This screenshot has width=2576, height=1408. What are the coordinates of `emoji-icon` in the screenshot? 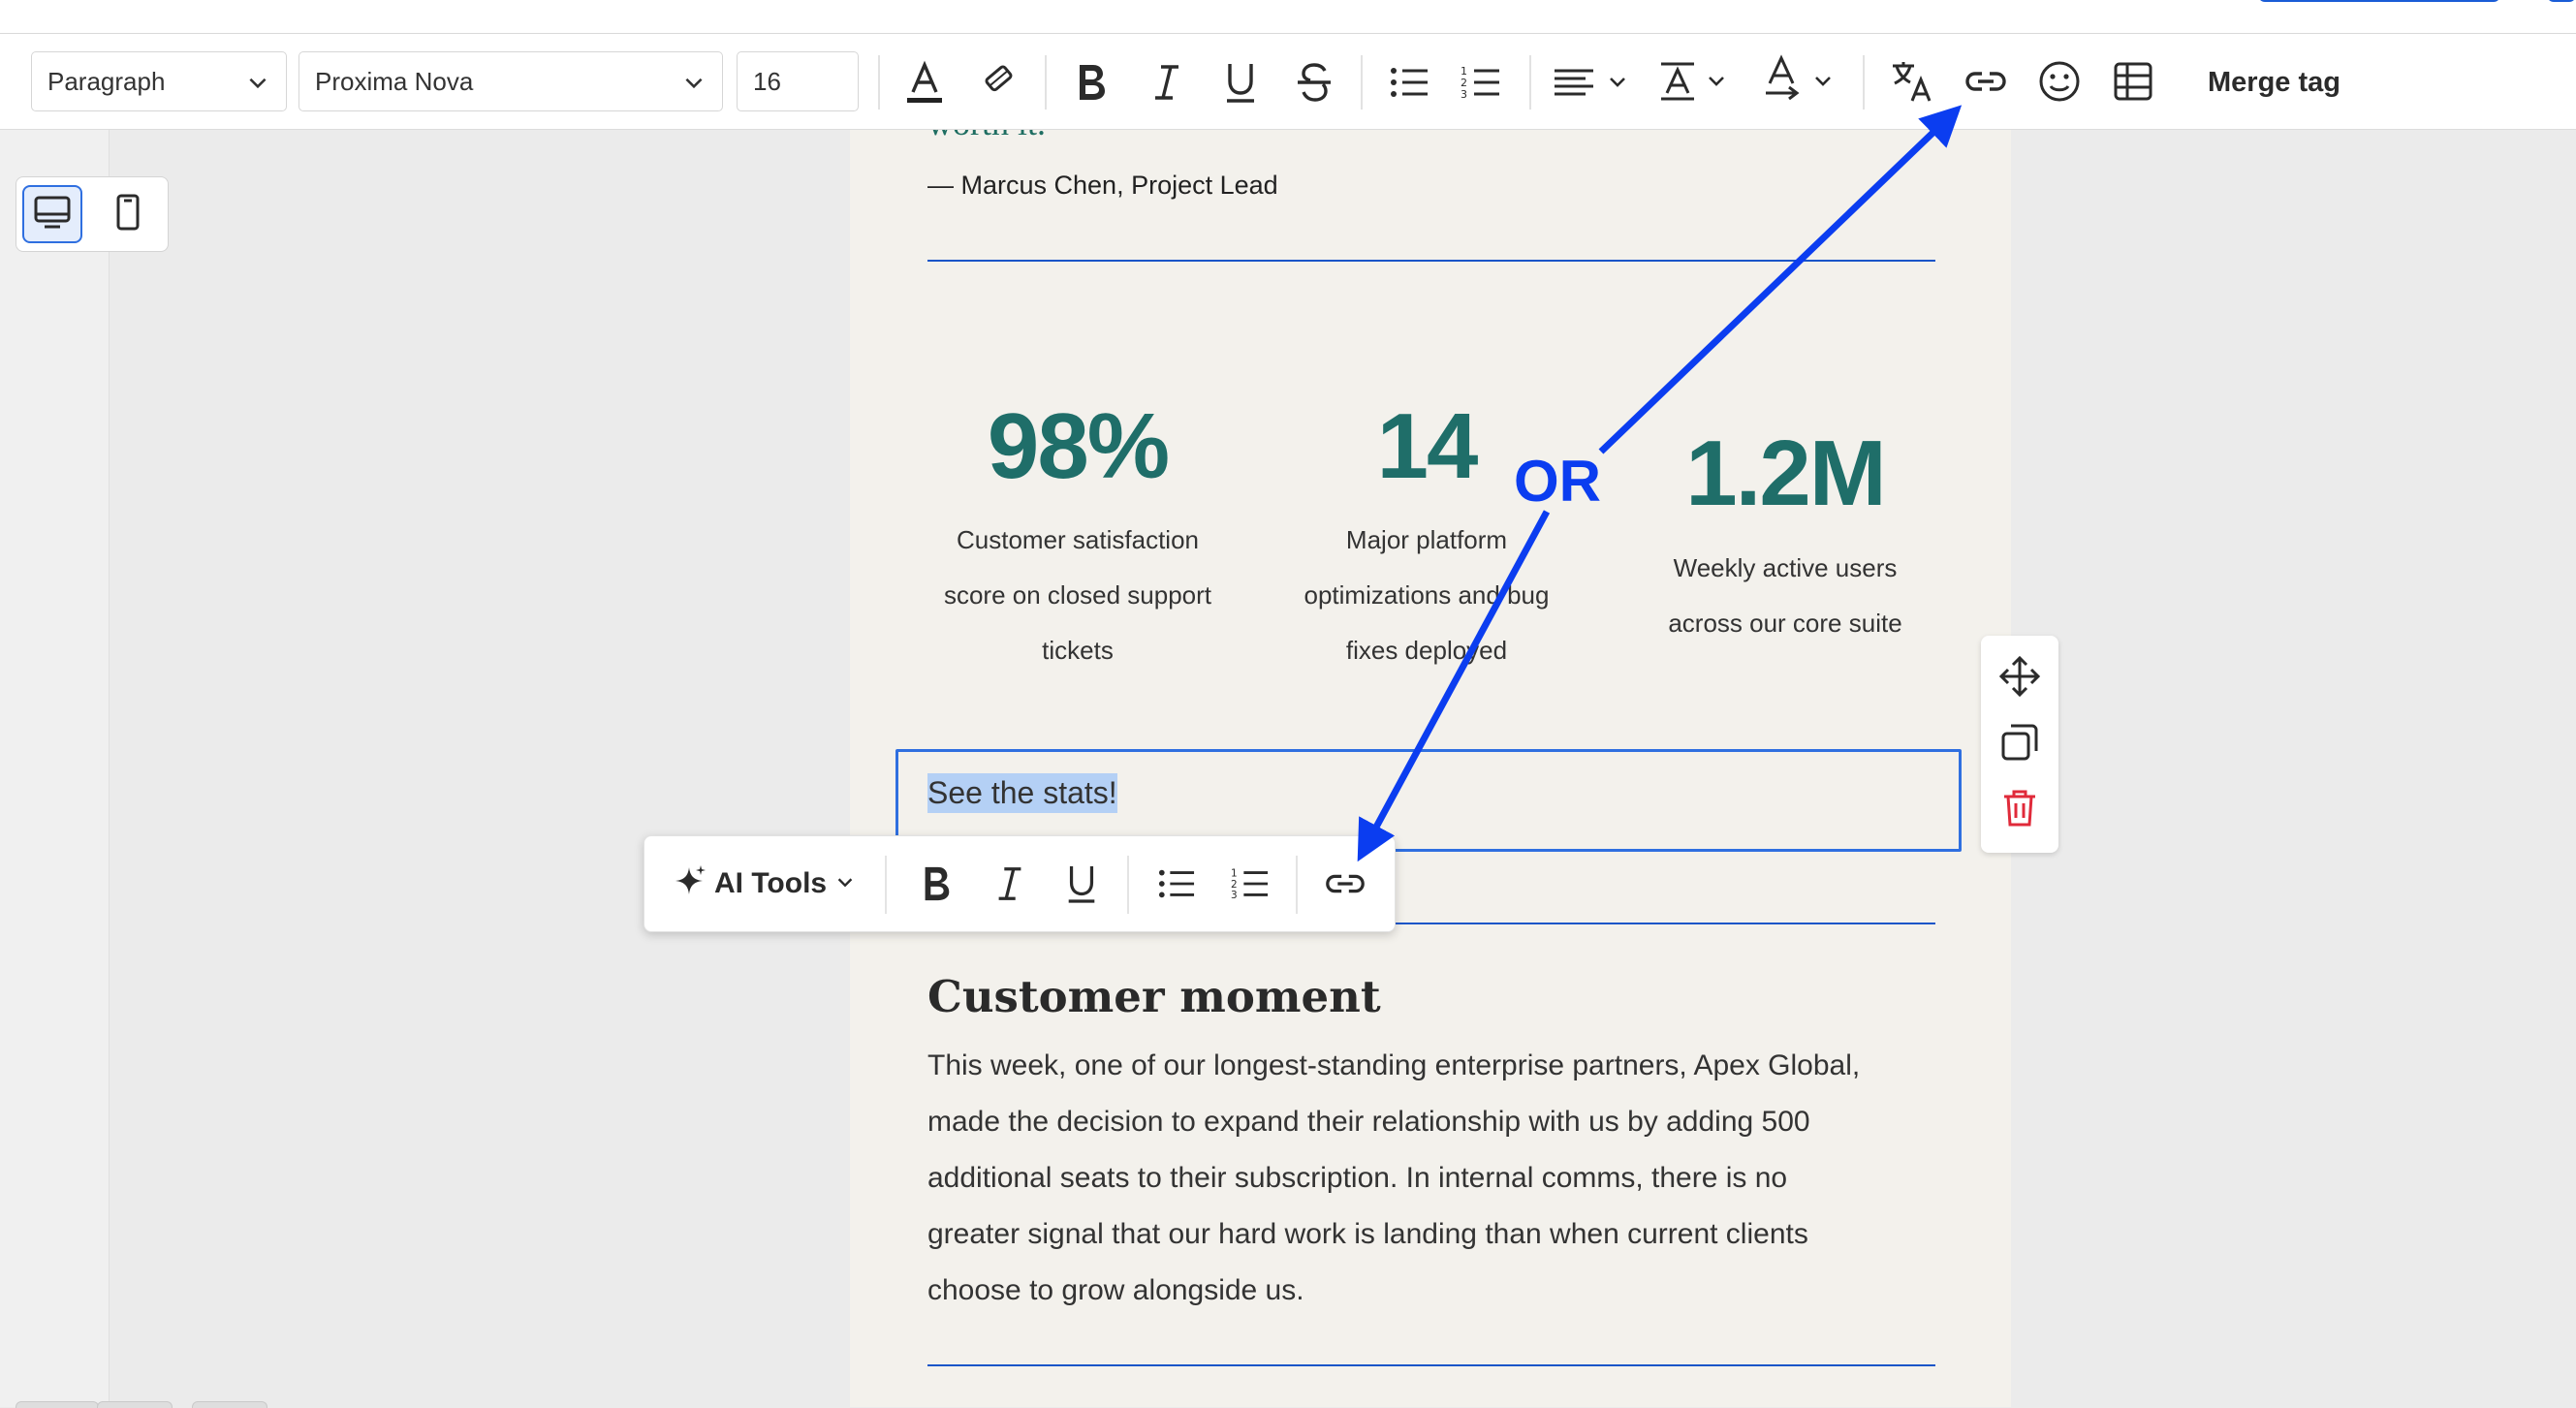 It's located at (2059, 81).